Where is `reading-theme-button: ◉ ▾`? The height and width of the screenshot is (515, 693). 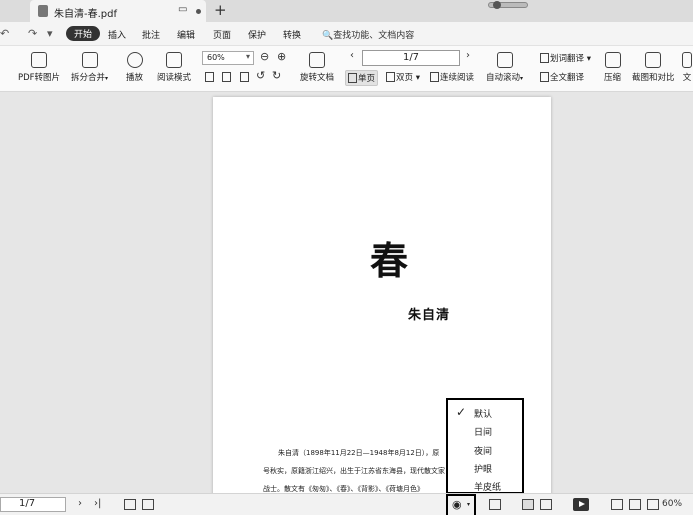 reading-theme-button: ◉ ▾ is located at coordinates (461, 504).